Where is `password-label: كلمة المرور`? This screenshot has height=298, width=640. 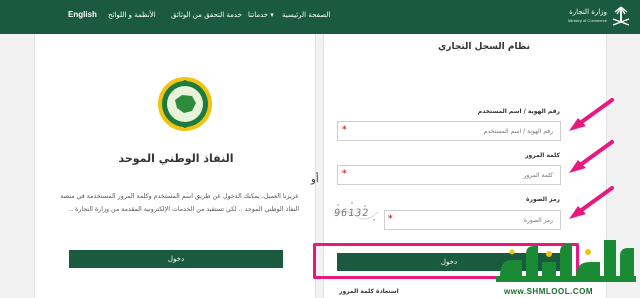
password-label: كلمة المرور is located at coordinates (542, 155).